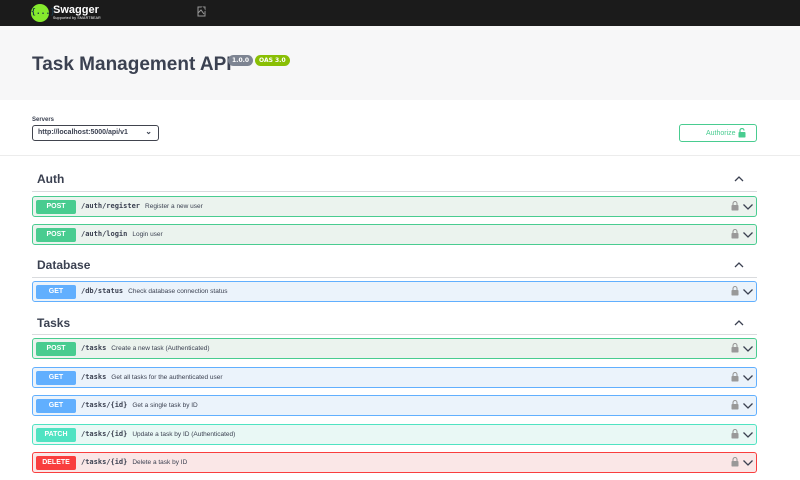 This screenshot has width=800, height=480. I want to click on operation-summary: Login user, so click(147, 234).